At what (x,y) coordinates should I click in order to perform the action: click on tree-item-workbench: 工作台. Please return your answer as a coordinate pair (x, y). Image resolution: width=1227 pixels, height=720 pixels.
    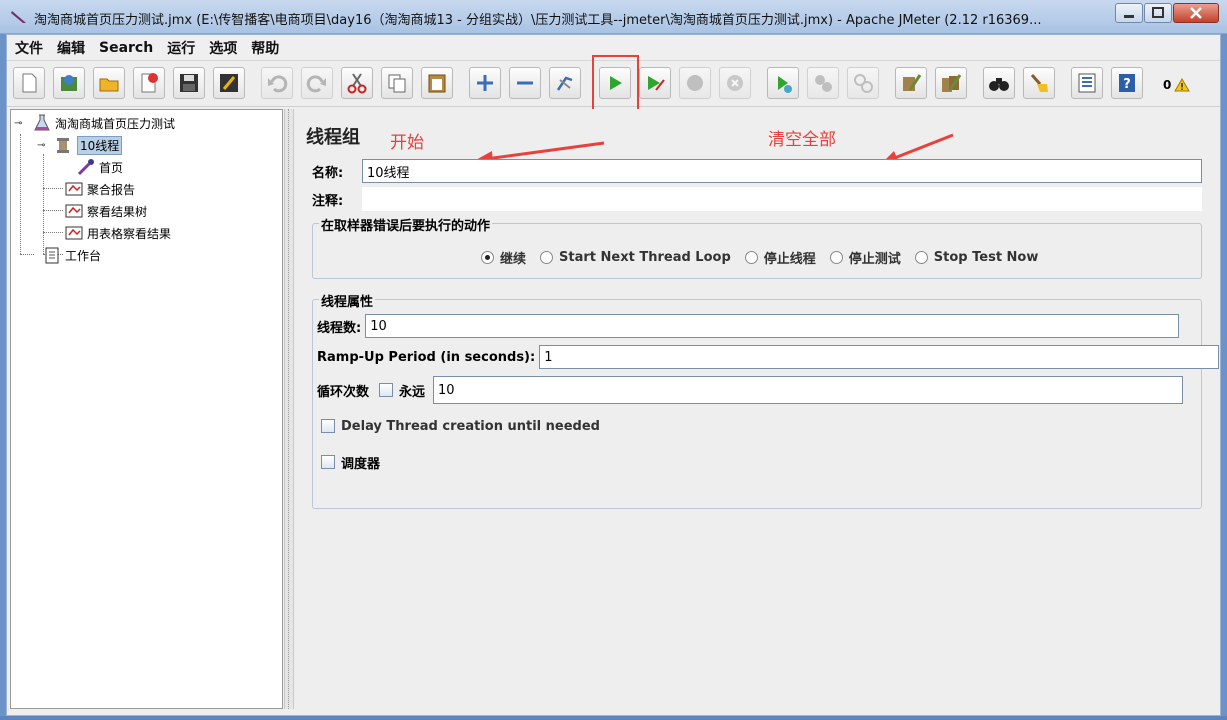
    Looking at the image, I should click on (72, 255).